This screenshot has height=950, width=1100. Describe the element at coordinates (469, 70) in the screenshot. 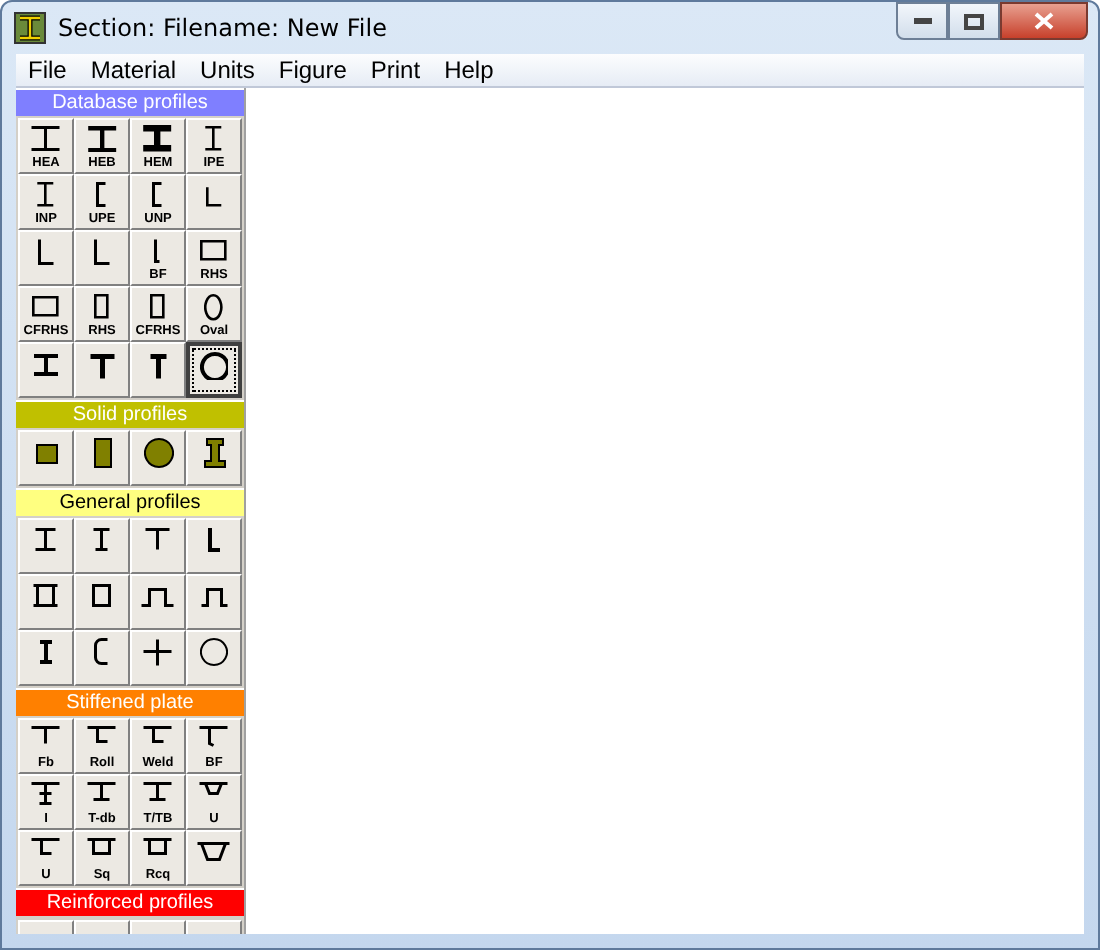

I see `menu-item: Help` at that location.